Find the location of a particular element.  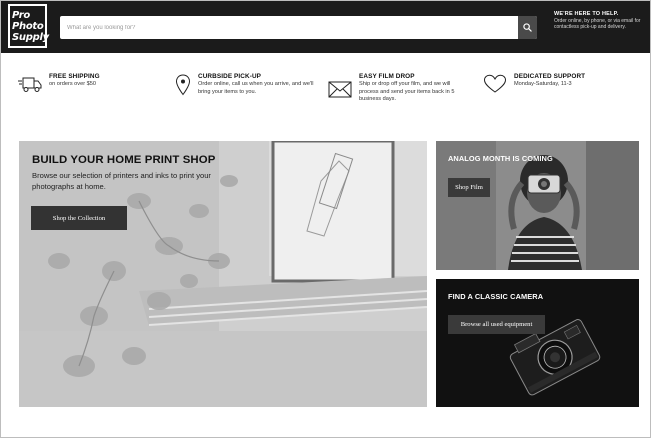

hero-title: BUILD YOUR HOME PRINT SHOP is located at coordinates (124, 160).